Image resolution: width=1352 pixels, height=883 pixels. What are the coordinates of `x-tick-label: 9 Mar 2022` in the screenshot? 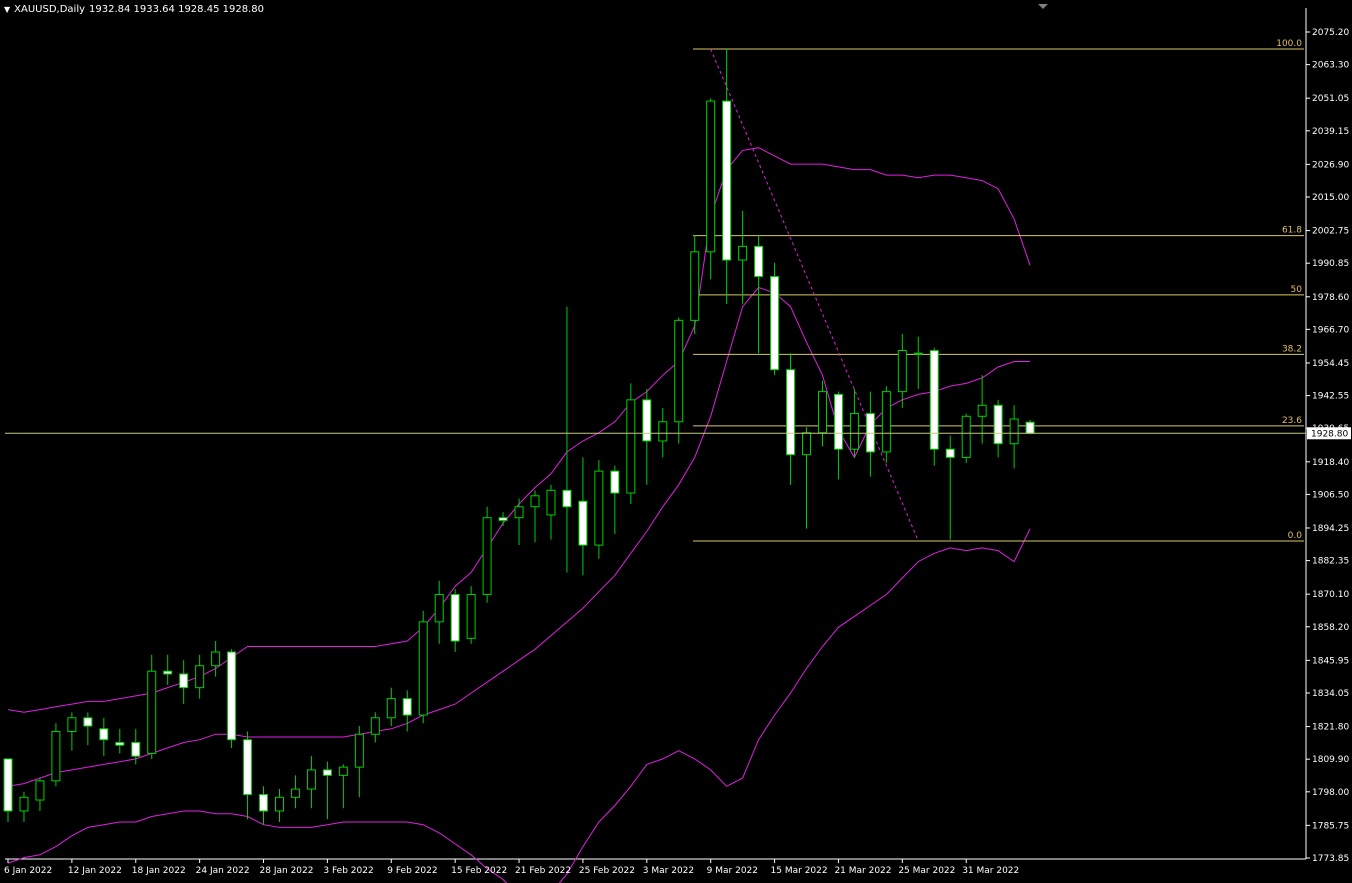 It's located at (732, 871).